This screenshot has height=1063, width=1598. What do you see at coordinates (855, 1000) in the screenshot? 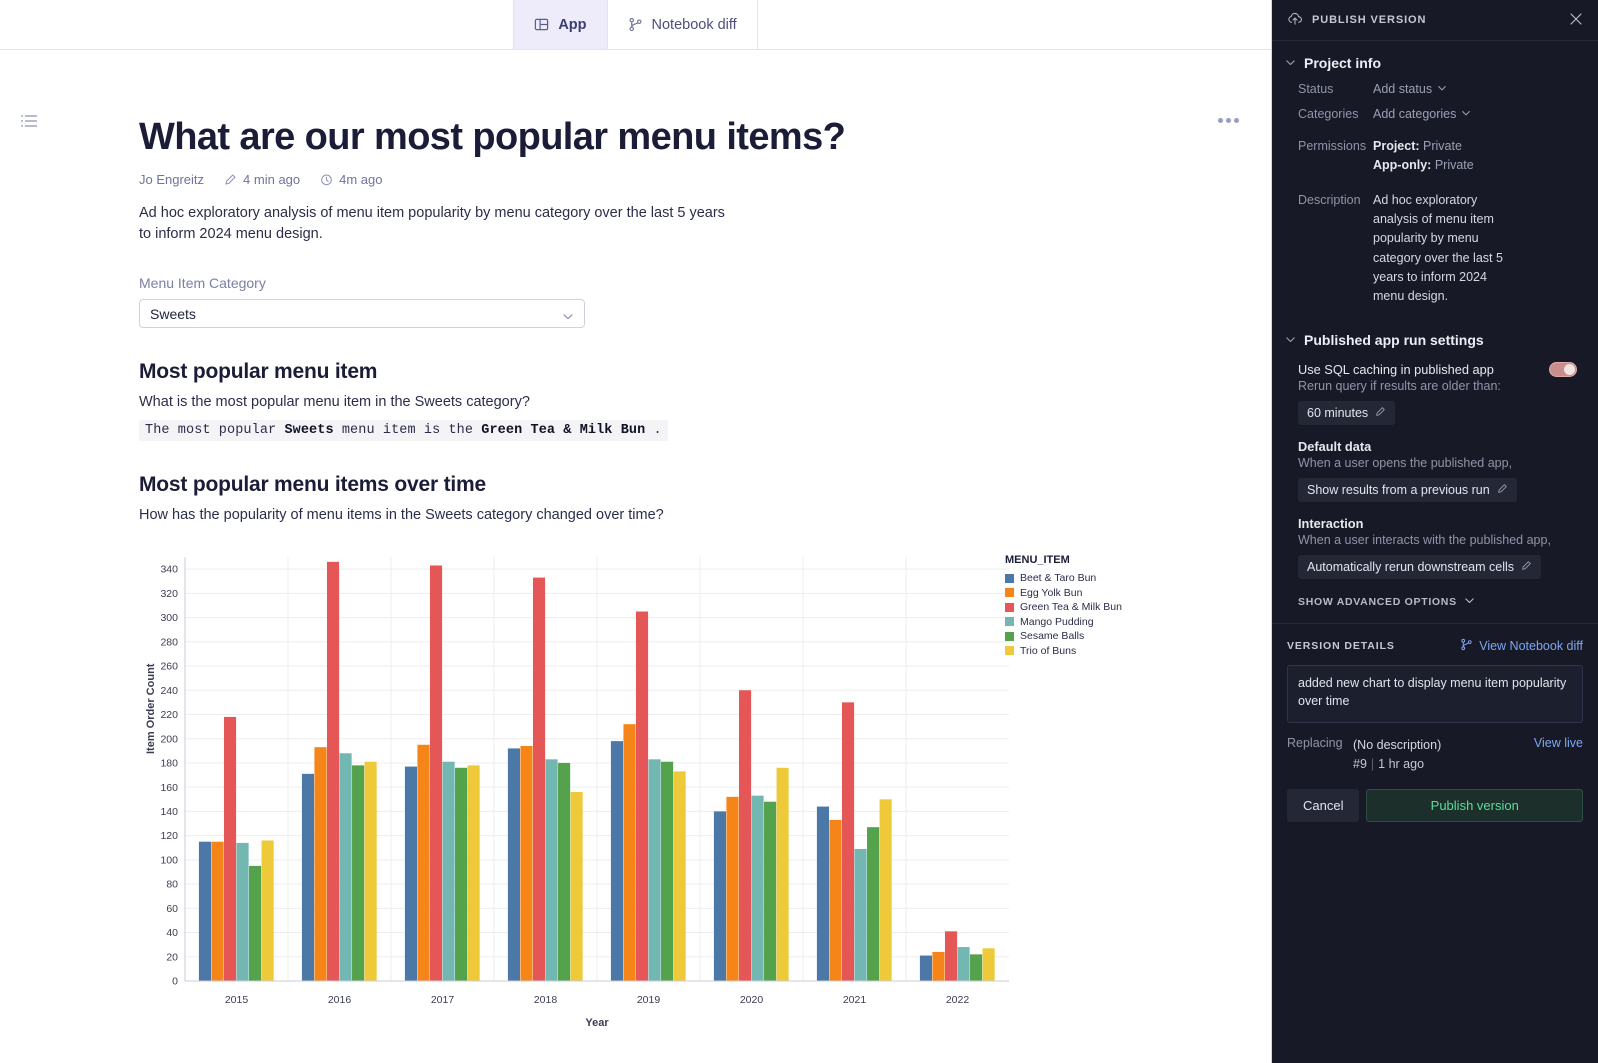
I see `x-axis-tick: 2021` at bounding box center [855, 1000].